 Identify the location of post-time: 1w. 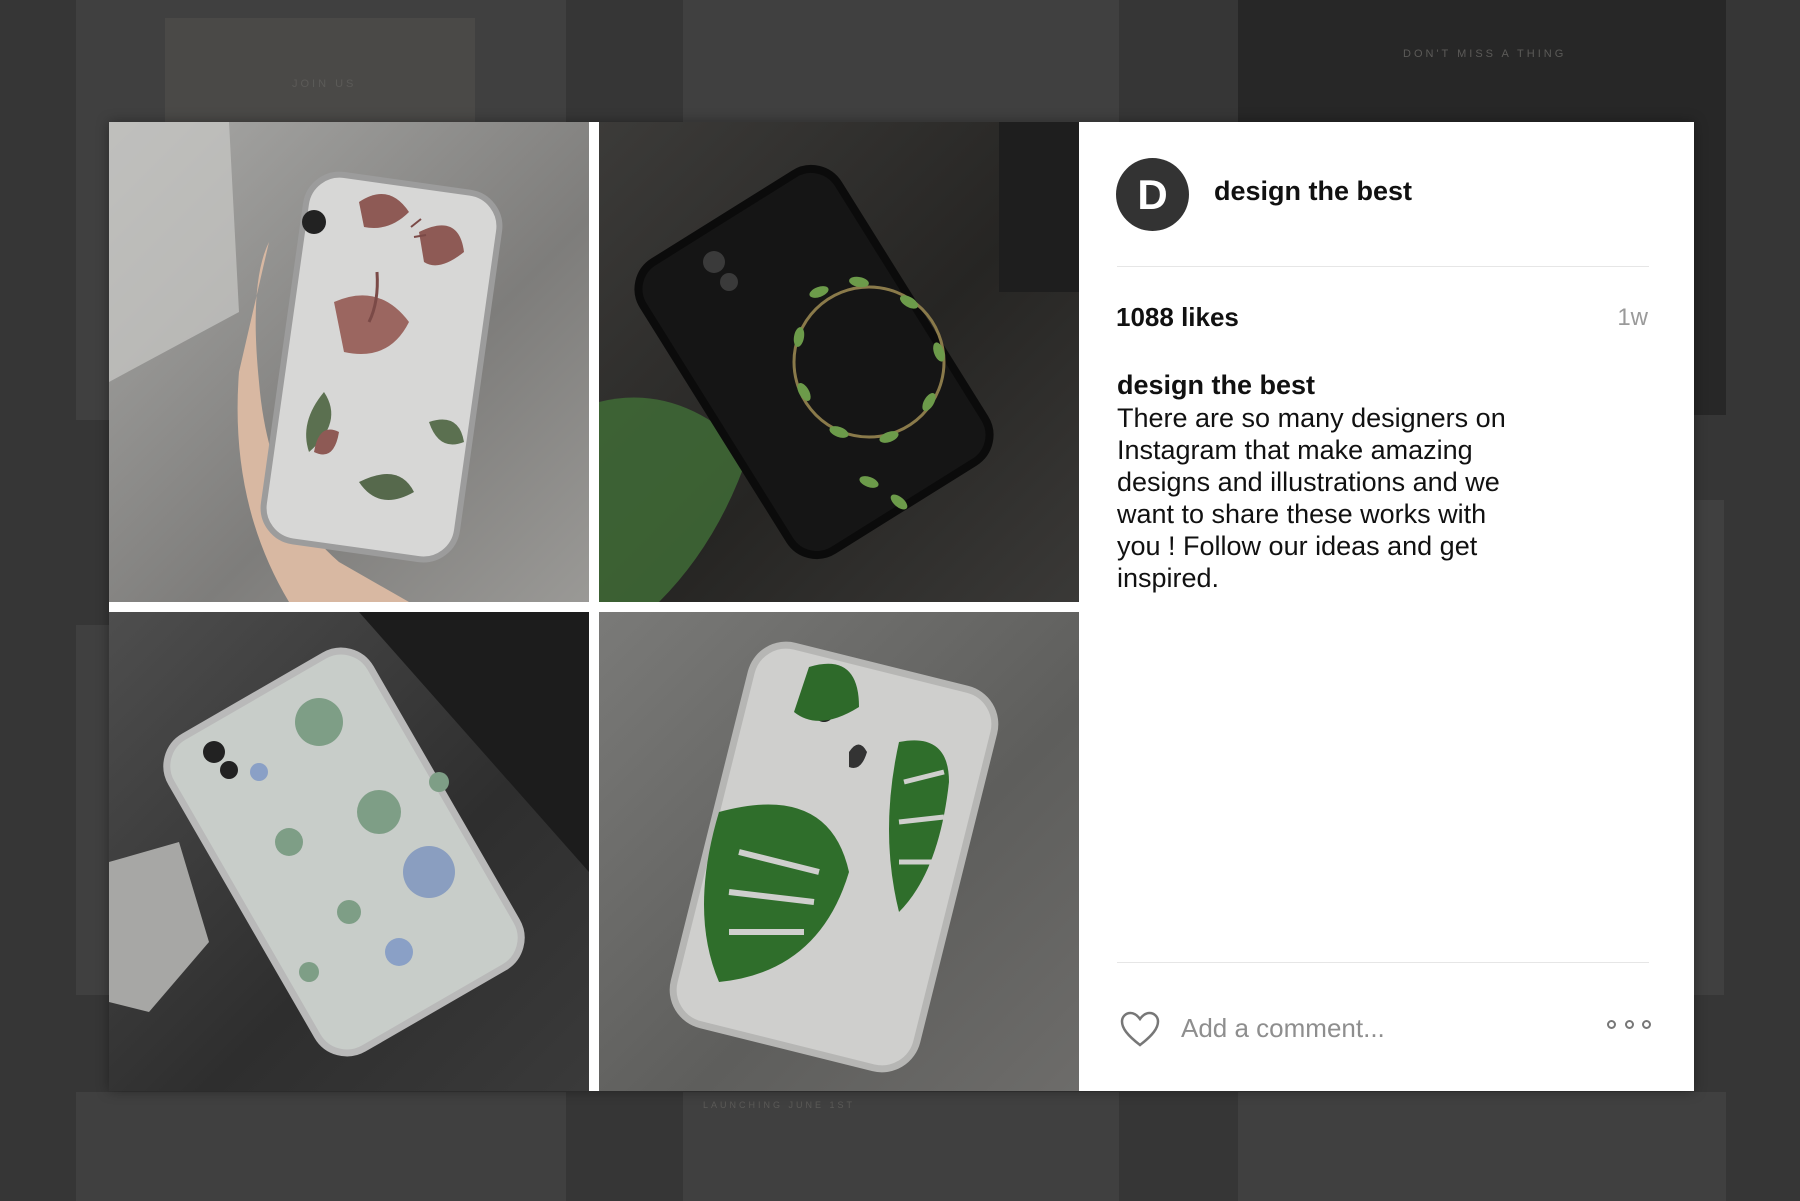
(1632, 317).